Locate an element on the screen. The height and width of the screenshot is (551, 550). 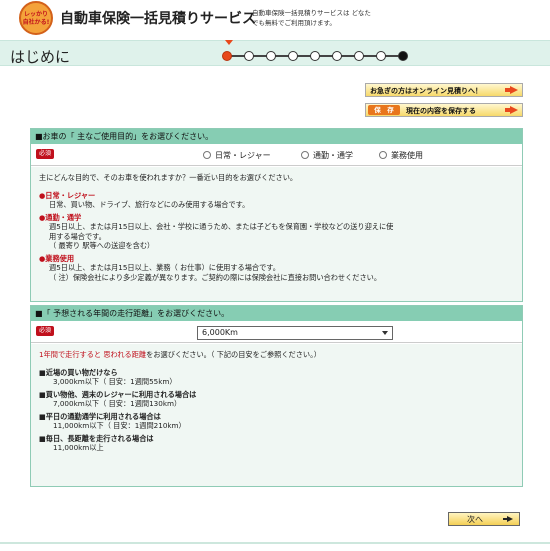
save-label: 現在の内容を保存する is located at coordinates (441, 111).